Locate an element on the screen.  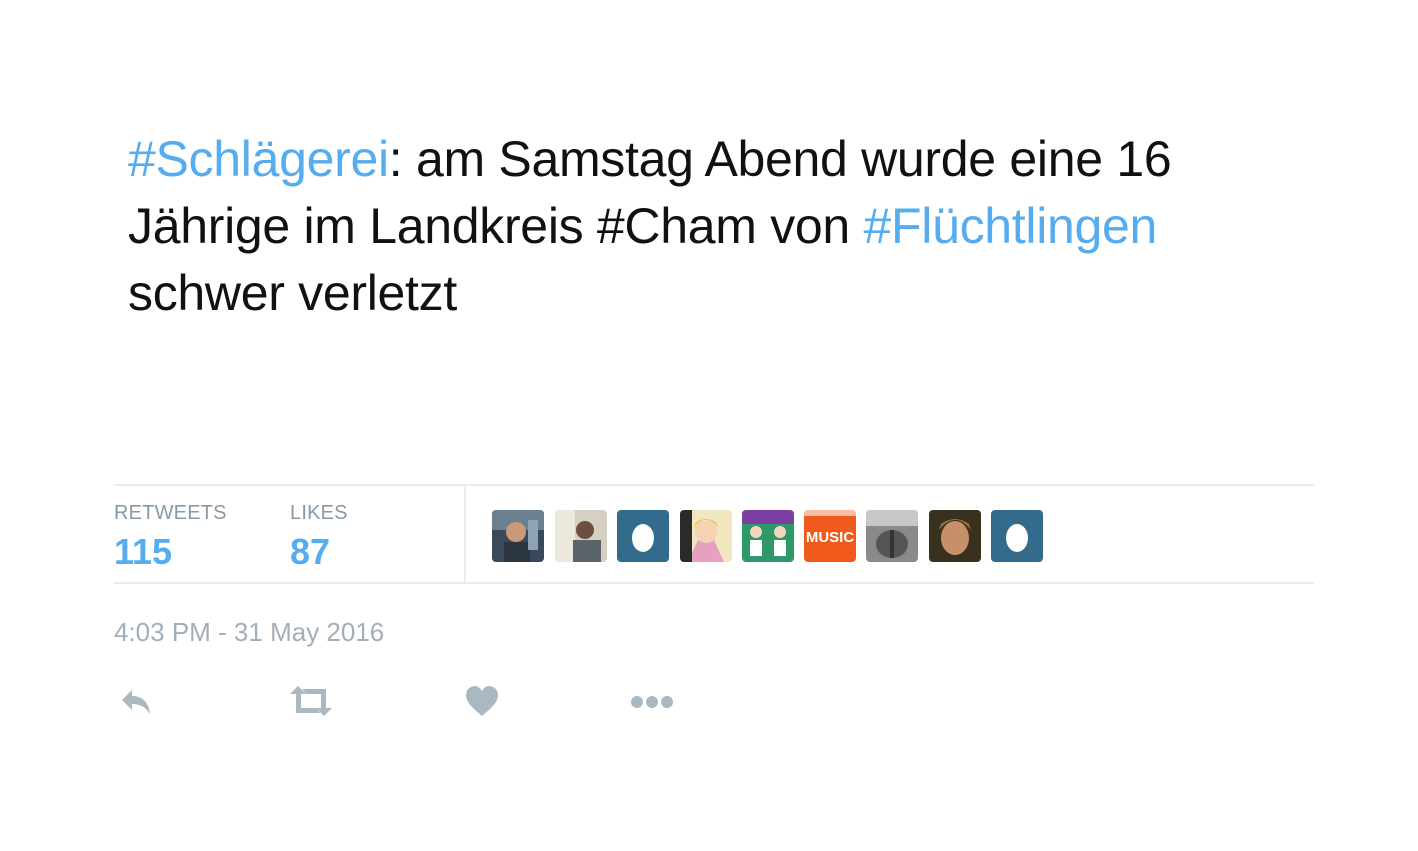
more-button is located at coordinates (652, 704).